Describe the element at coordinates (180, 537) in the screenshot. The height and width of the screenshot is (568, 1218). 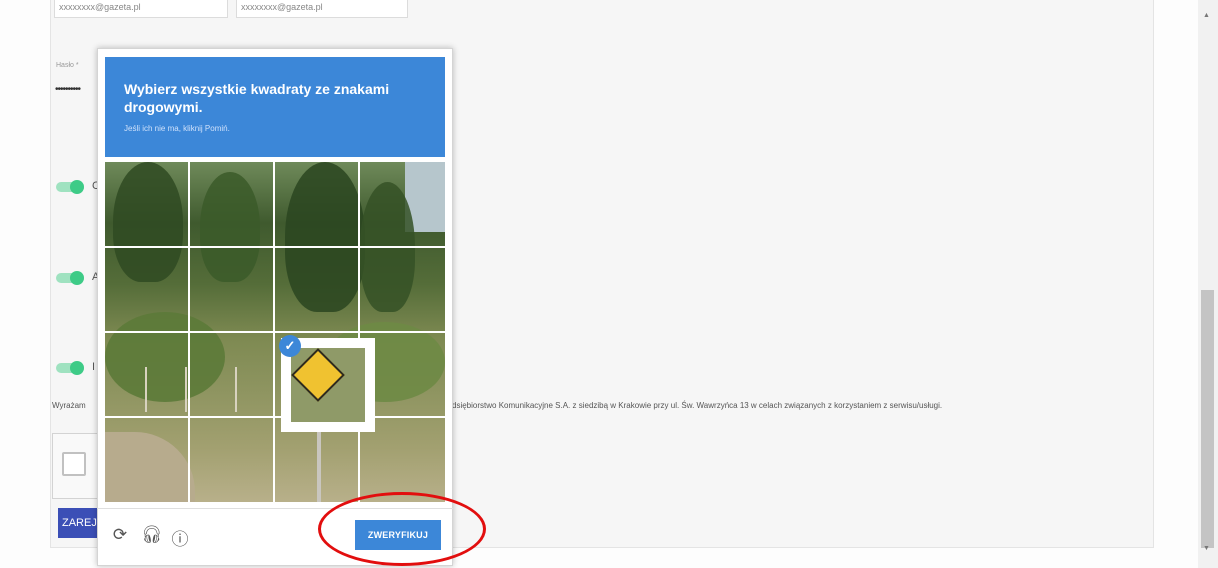
I see `info-icon: ⓘ` at that location.